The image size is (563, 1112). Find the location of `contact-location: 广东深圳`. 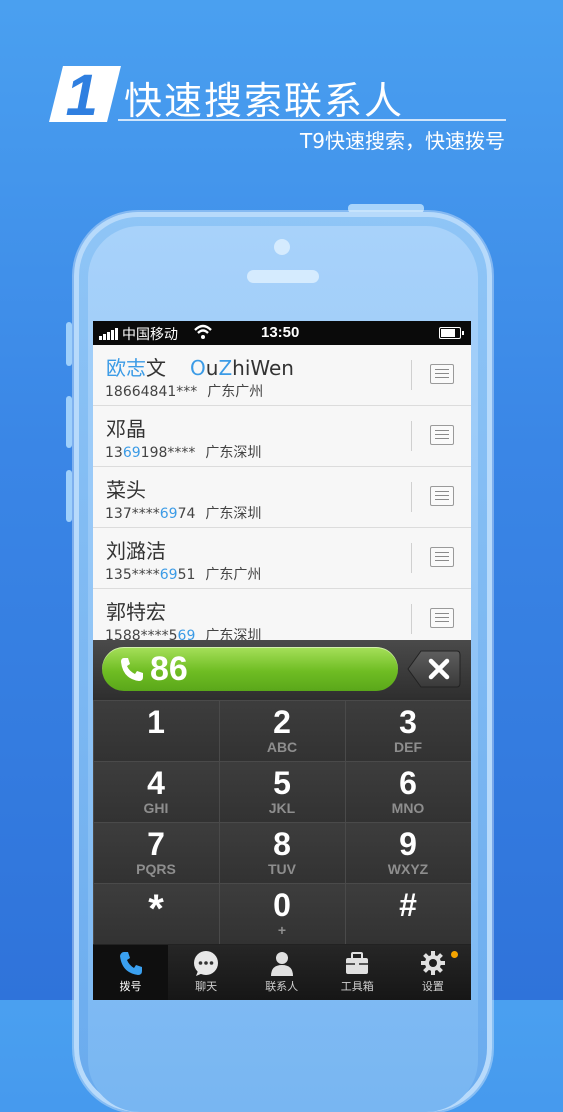

contact-location: 广东深圳 is located at coordinates (233, 514).